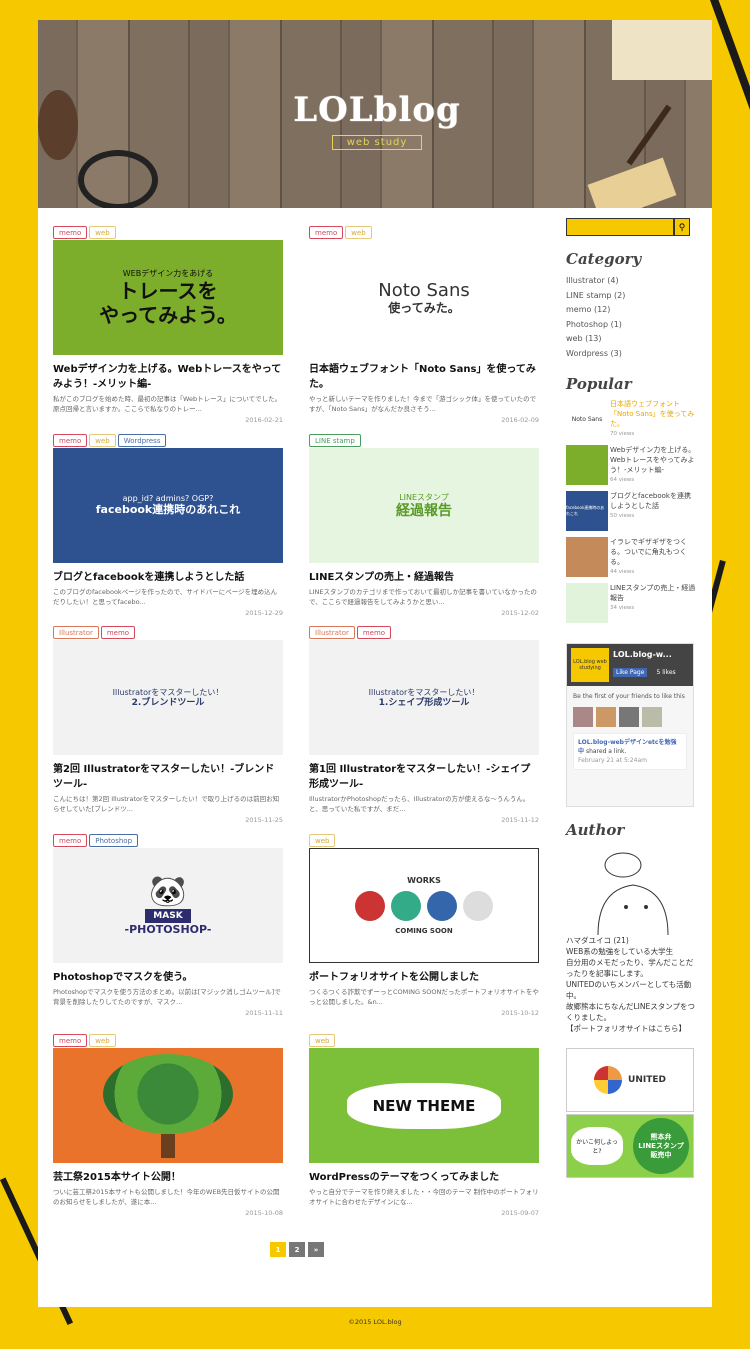  I want to click on post-thumbnail: Illustratorをマスターしたい！ 1.シェイプ形成ツール, so click(424, 697).